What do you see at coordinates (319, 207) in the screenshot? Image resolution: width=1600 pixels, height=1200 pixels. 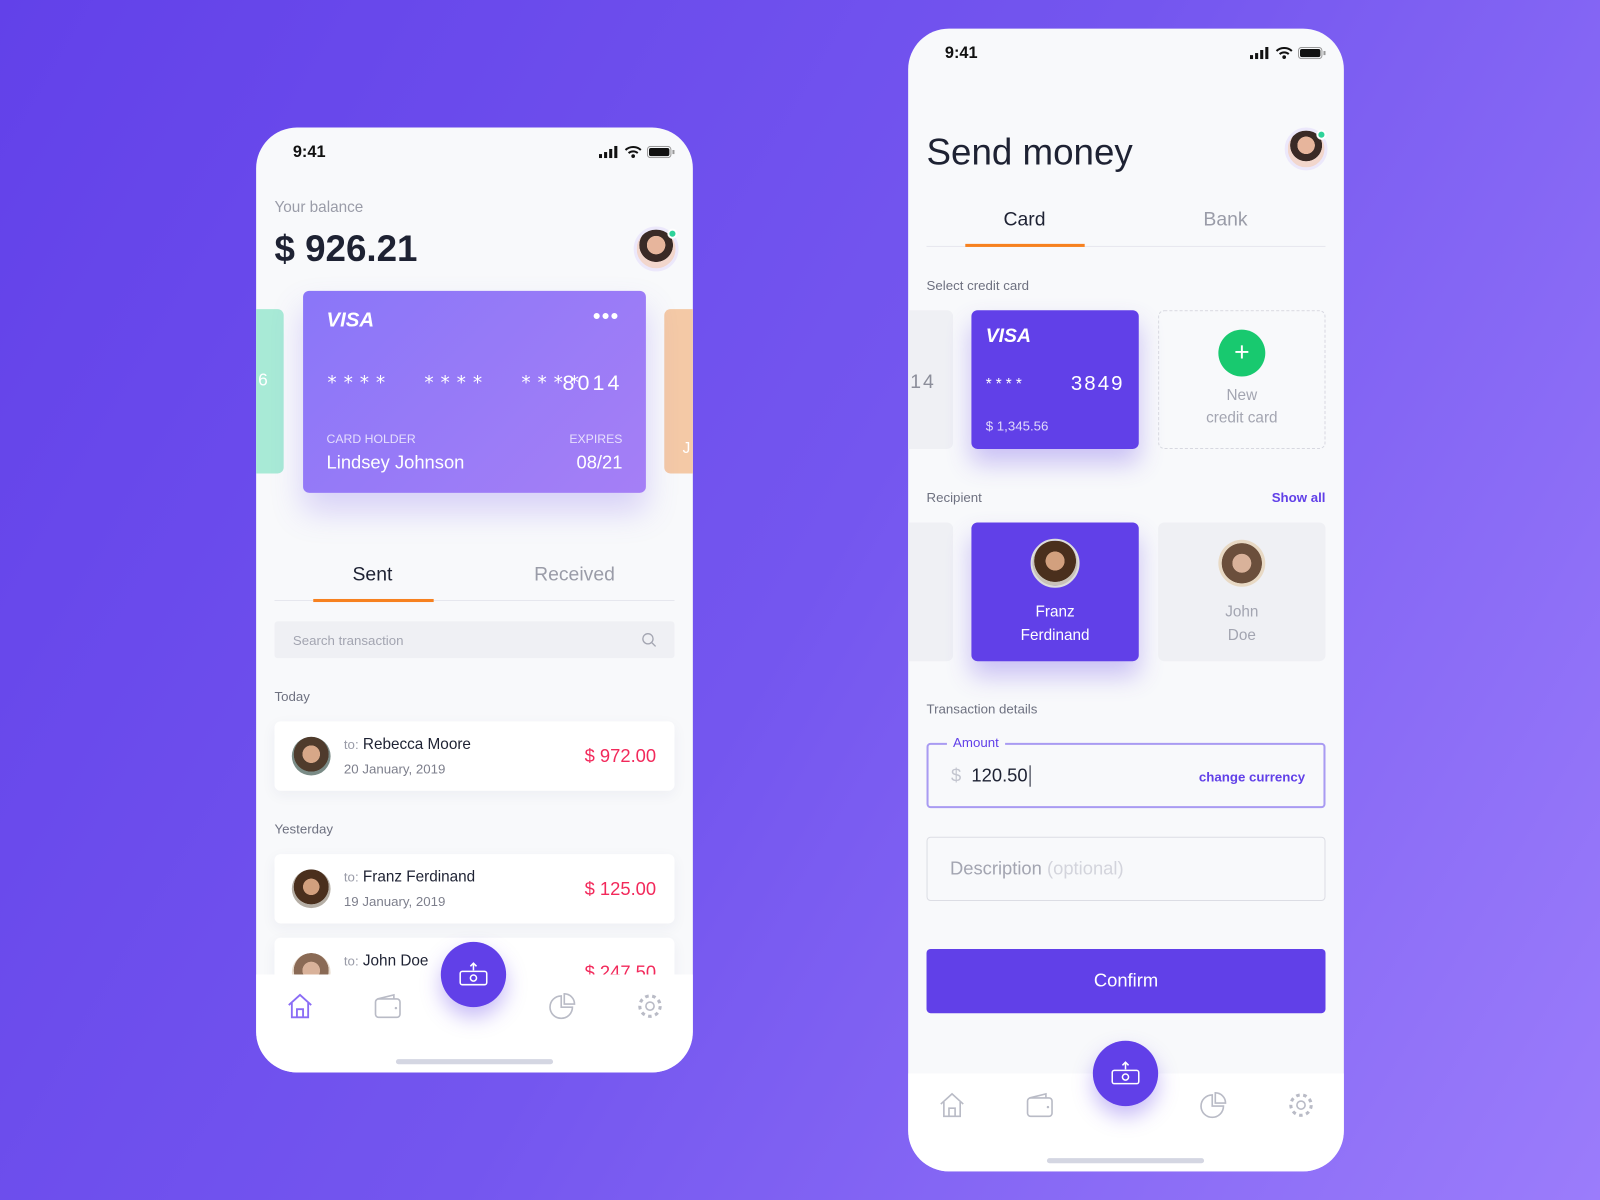 I see `balance-label: Your balance` at bounding box center [319, 207].